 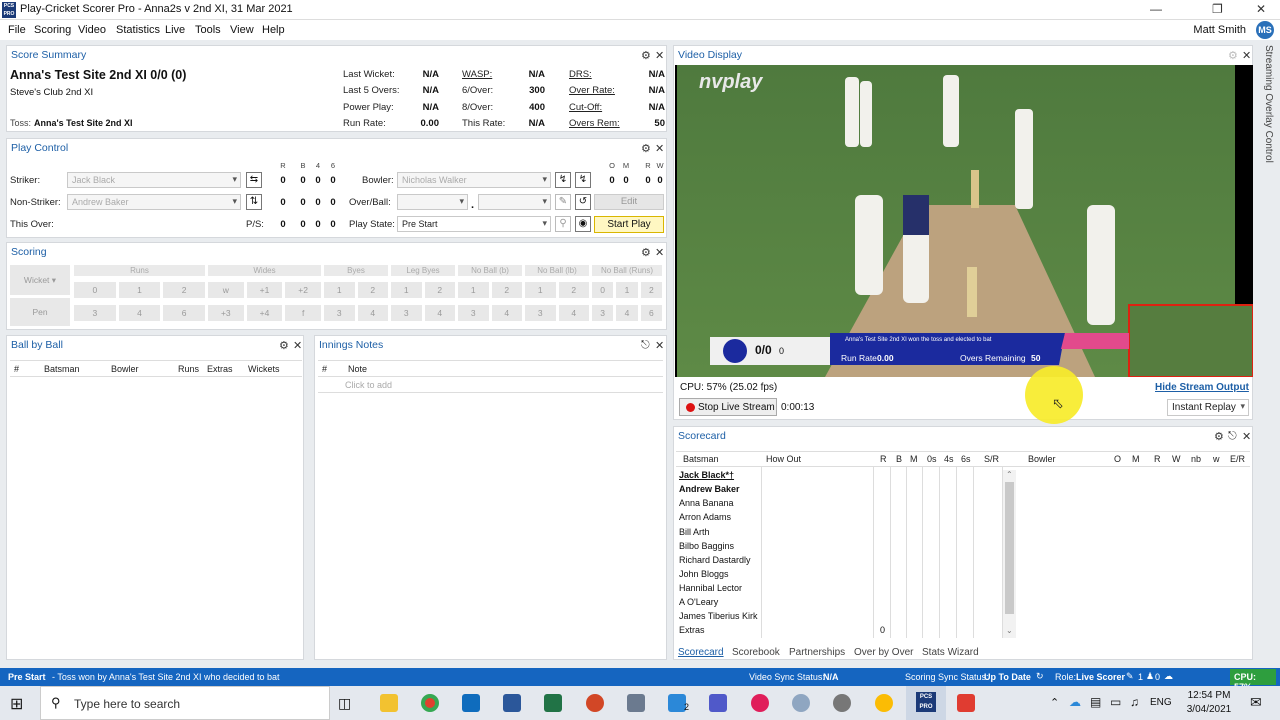 What do you see at coordinates (1208, 407) in the screenshot?
I see `instant-replay-select: Instant Replay ▾` at bounding box center [1208, 407].